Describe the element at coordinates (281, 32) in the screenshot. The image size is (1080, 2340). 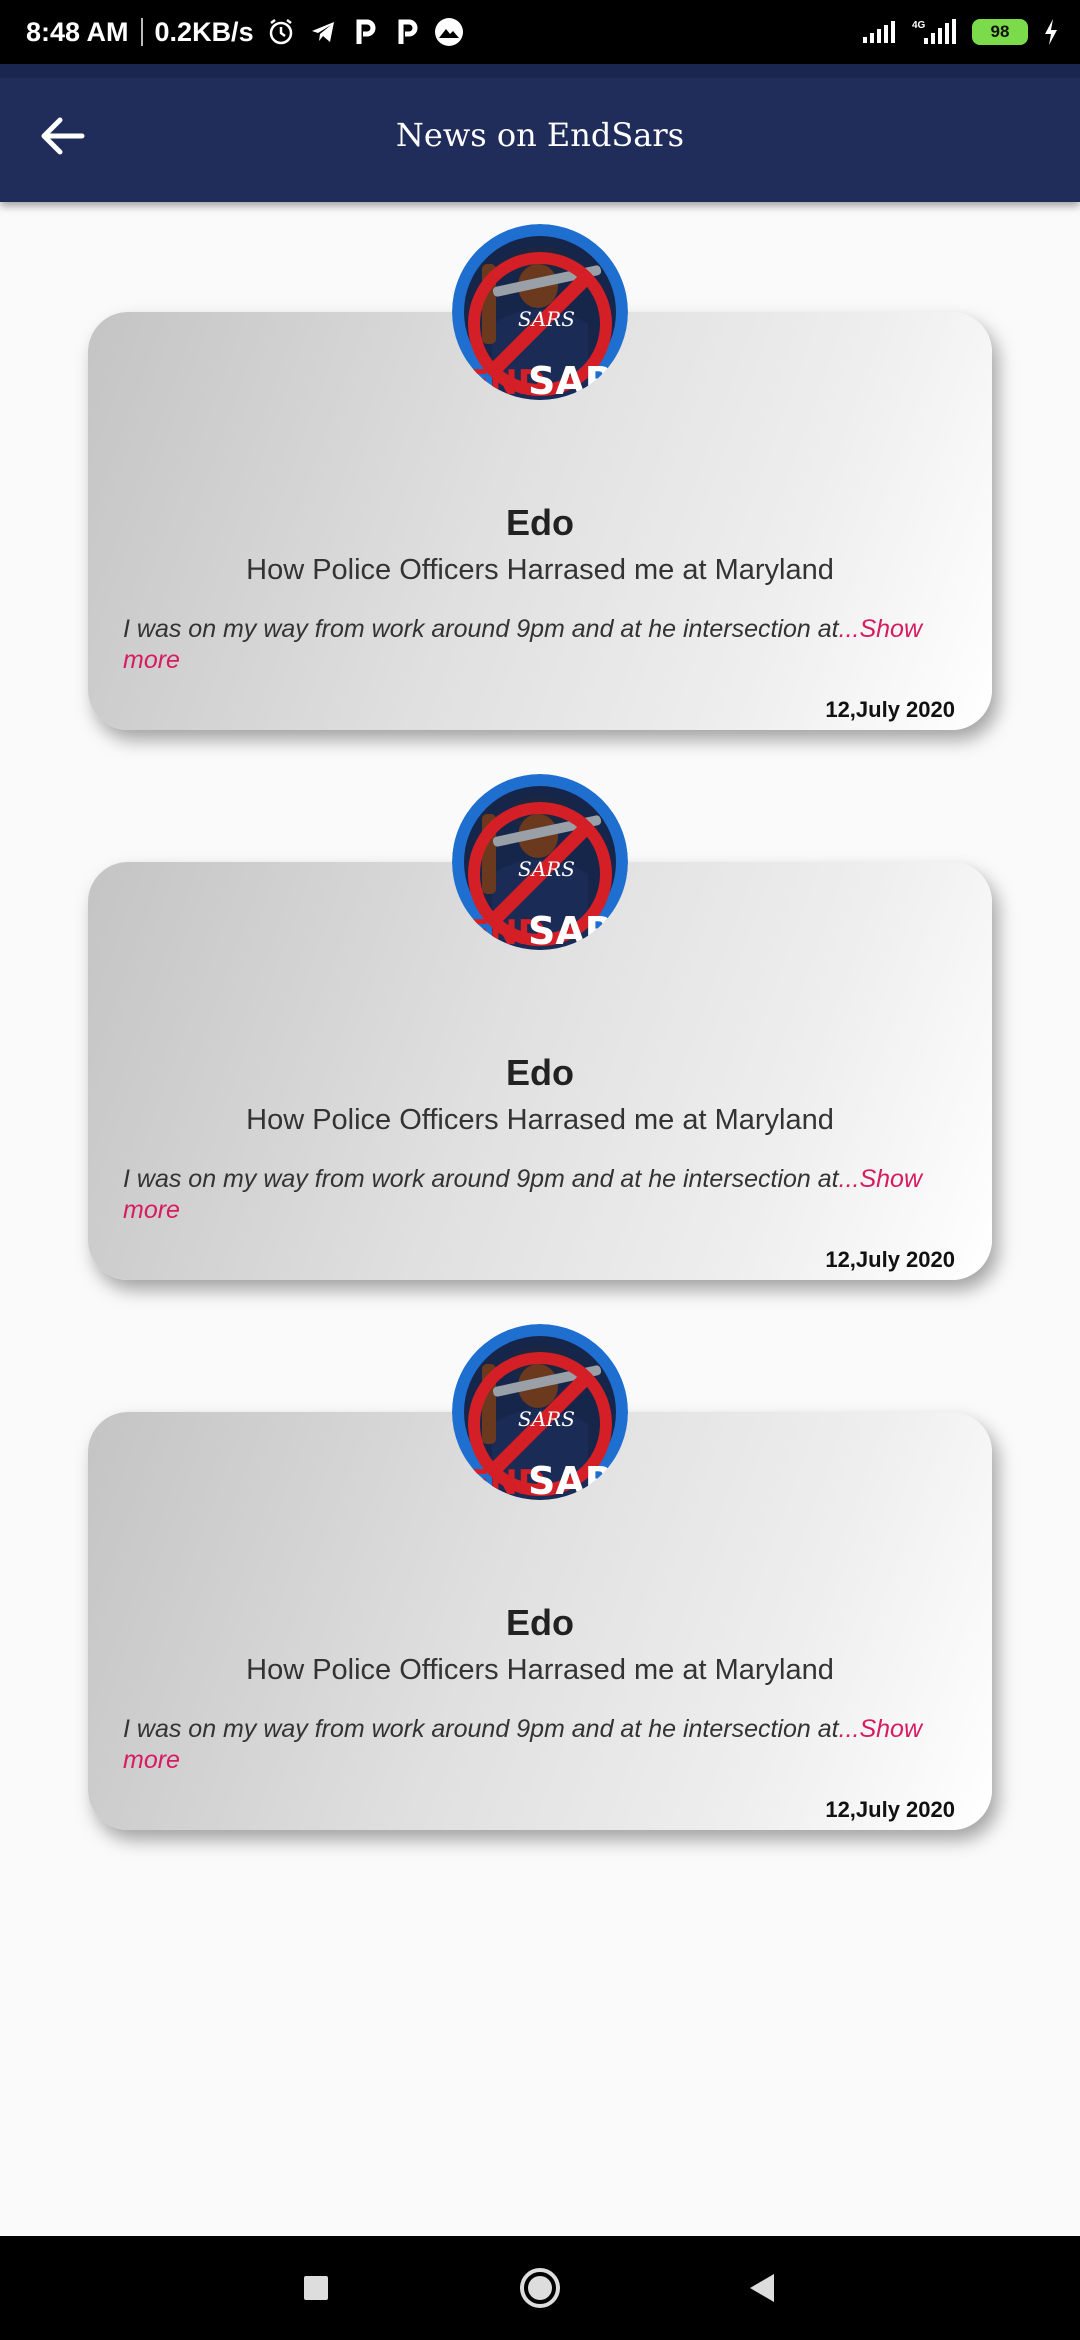
I see `alarm-icon` at that location.